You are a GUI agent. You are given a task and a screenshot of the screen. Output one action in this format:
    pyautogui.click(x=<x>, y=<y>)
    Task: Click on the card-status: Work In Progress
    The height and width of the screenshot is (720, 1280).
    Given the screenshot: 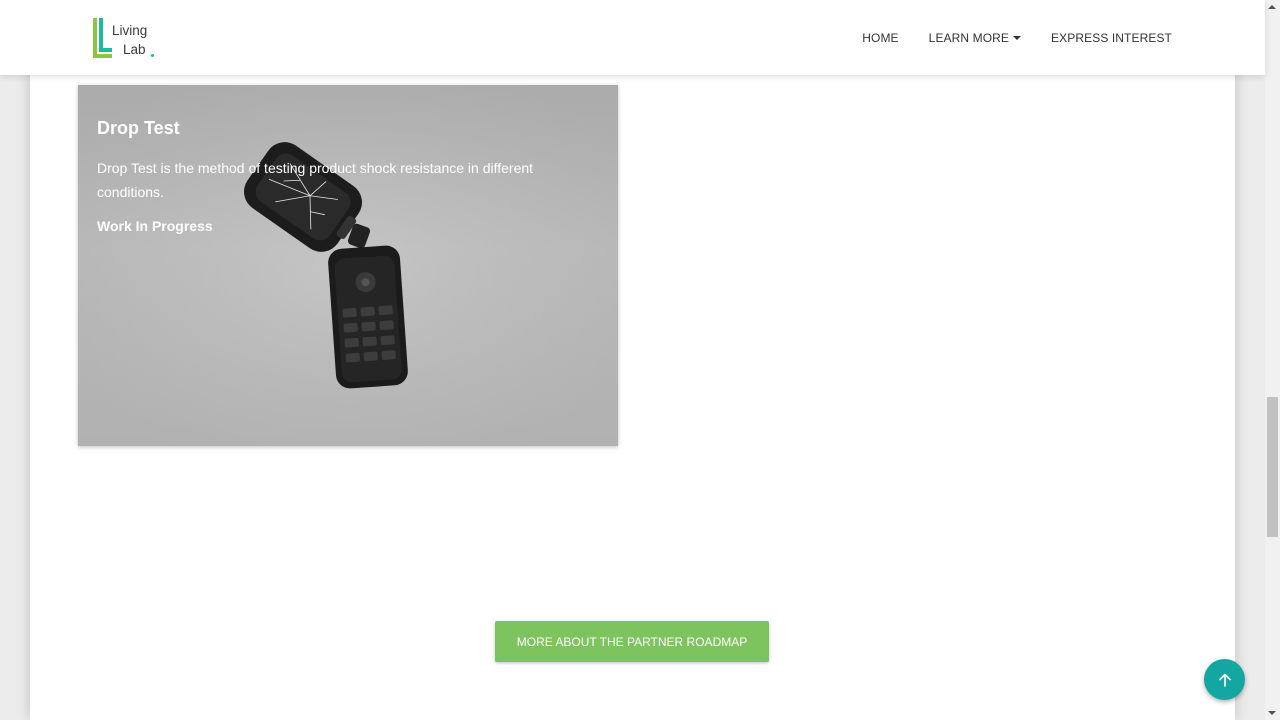 What is the action you would take?
    pyautogui.click(x=155, y=226)
    